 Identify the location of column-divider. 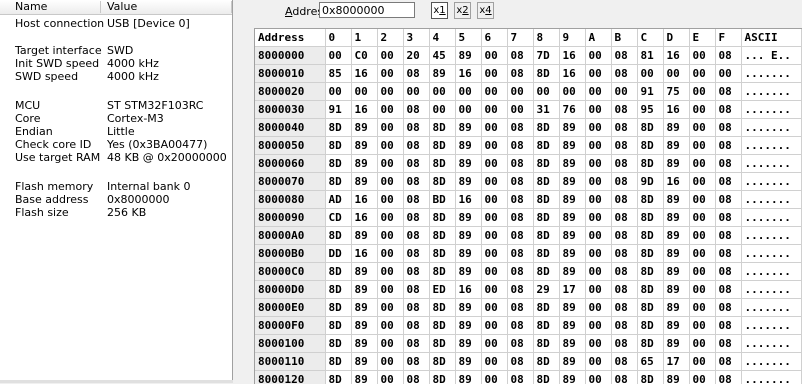
(100, 7).